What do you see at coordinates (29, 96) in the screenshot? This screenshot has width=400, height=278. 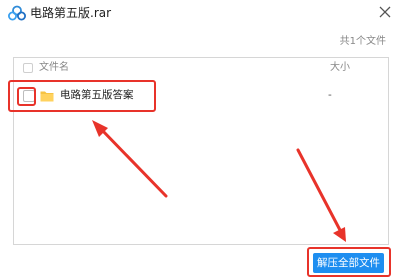 I see `row-checkbox` at bounding box center [29, 96].